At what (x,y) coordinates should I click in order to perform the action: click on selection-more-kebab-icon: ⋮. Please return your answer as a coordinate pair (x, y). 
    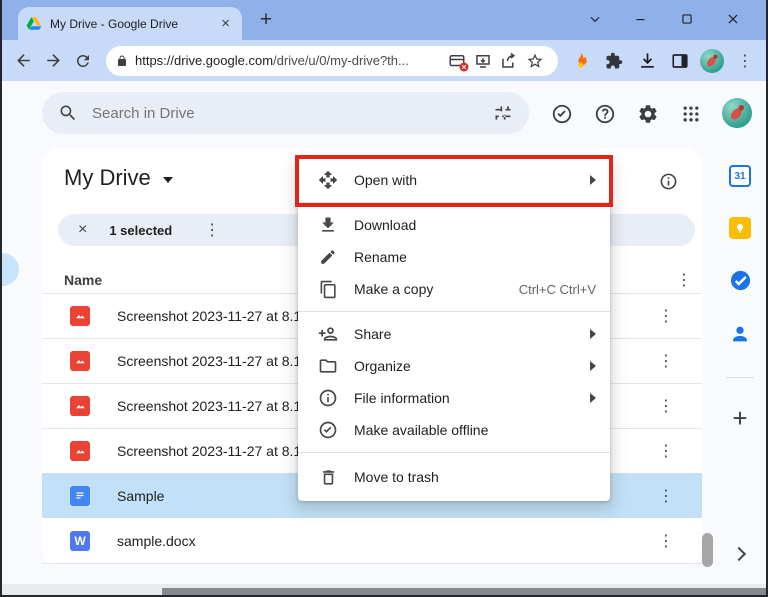
    Looking at the image, I should click on (212, 230).